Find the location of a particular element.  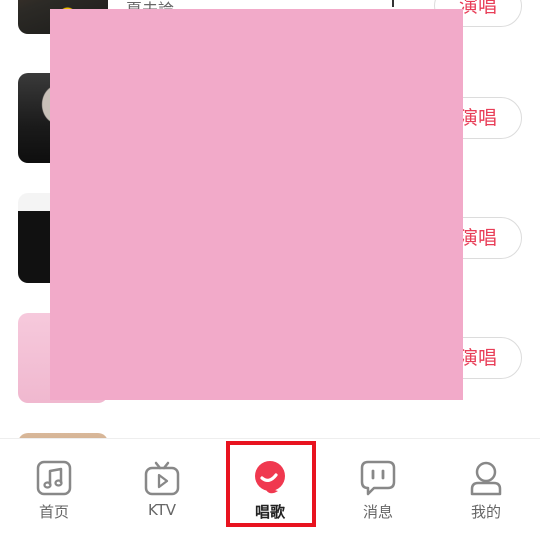

tab-home-label: 首页 is located at coordinates (53, 512).